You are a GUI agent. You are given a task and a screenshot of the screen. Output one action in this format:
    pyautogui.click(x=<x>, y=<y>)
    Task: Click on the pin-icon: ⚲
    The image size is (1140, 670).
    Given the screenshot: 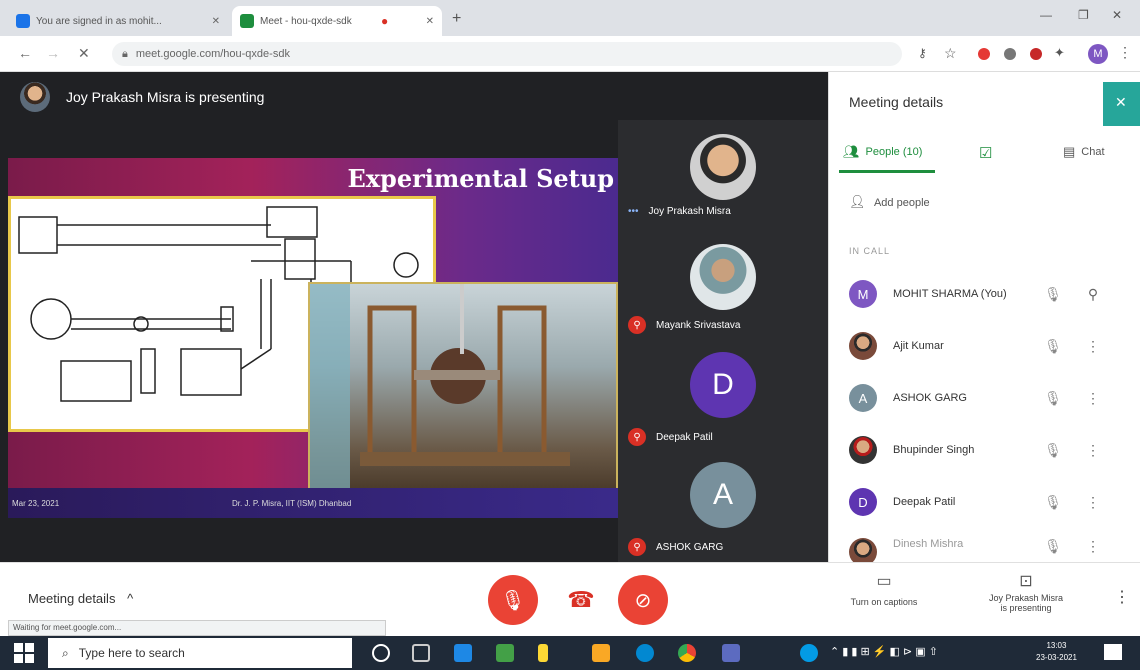 What is the action you would take?
    pyautogui.click(x=1093, y=294)
    